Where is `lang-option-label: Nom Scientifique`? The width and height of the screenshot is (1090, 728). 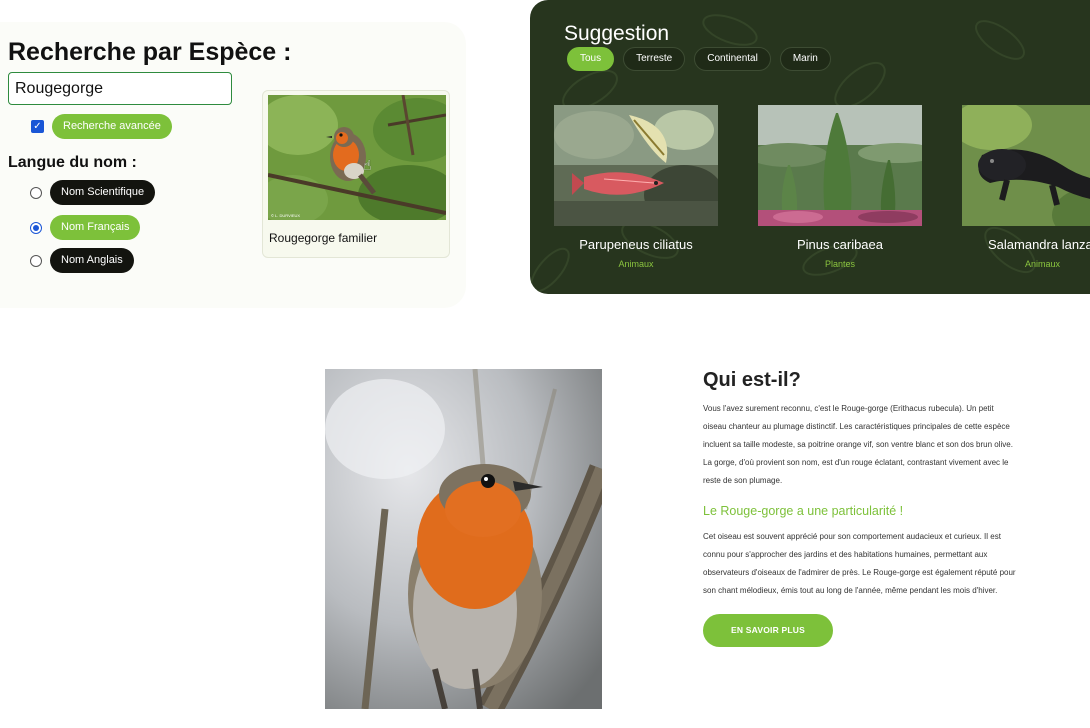
lang-option-label: Nom Scientifique is located at coordinates (103, 192).